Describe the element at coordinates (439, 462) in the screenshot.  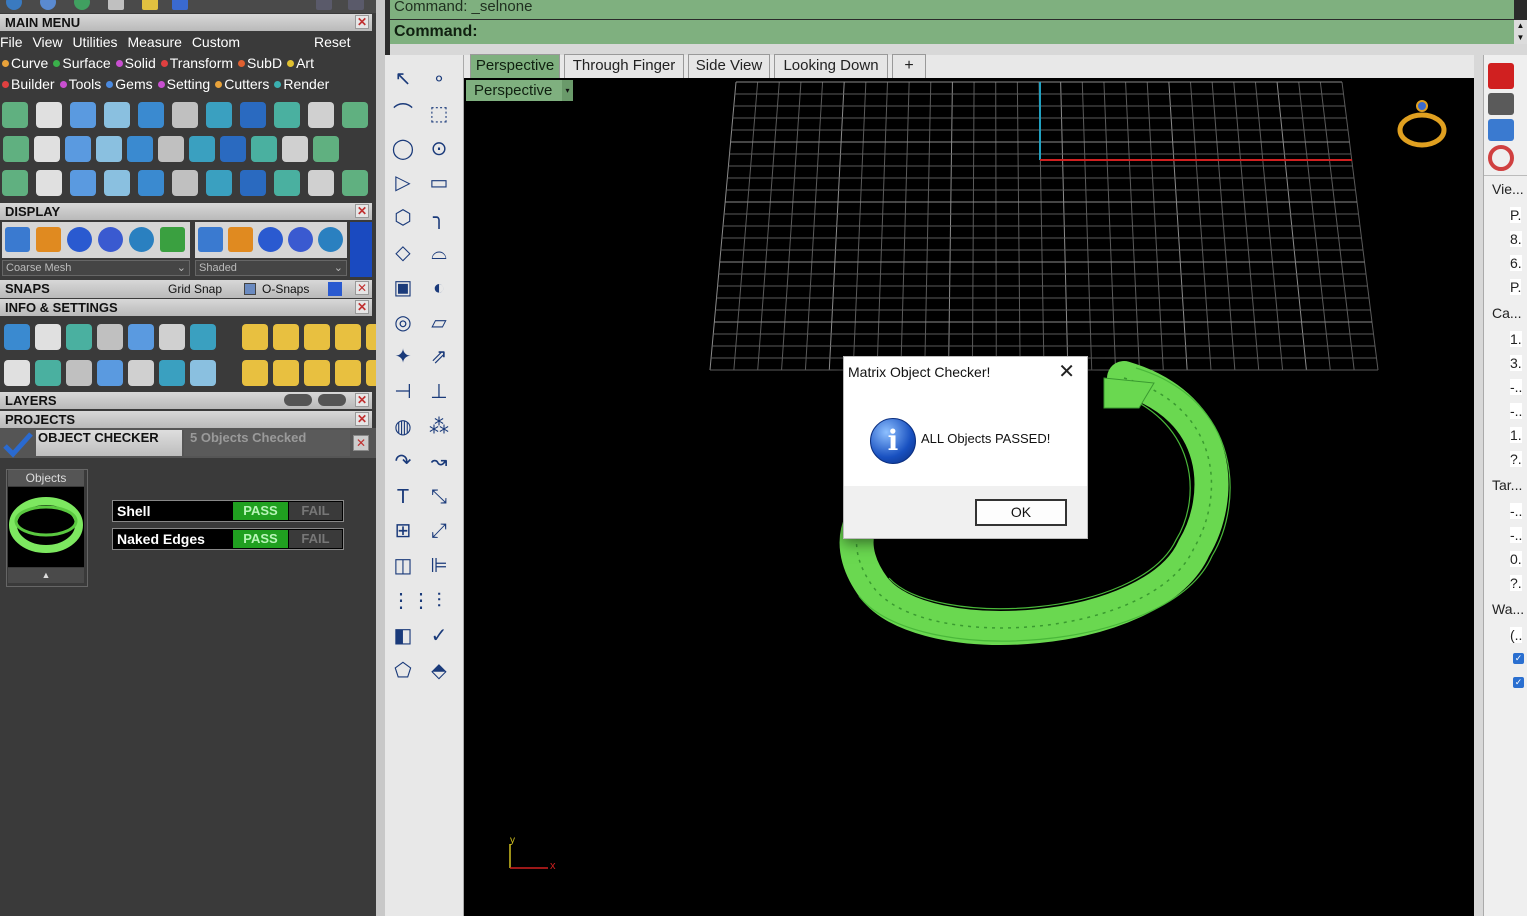
I see `curve-arrow-icon: ↝` at that location.